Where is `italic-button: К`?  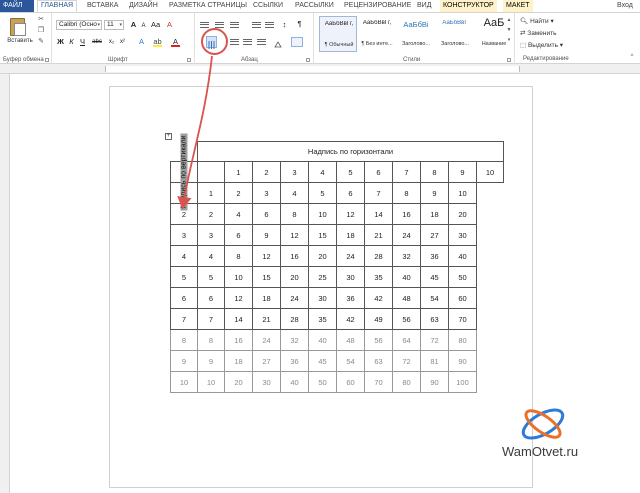
italic-button: К is located at coordinates (71, 42).